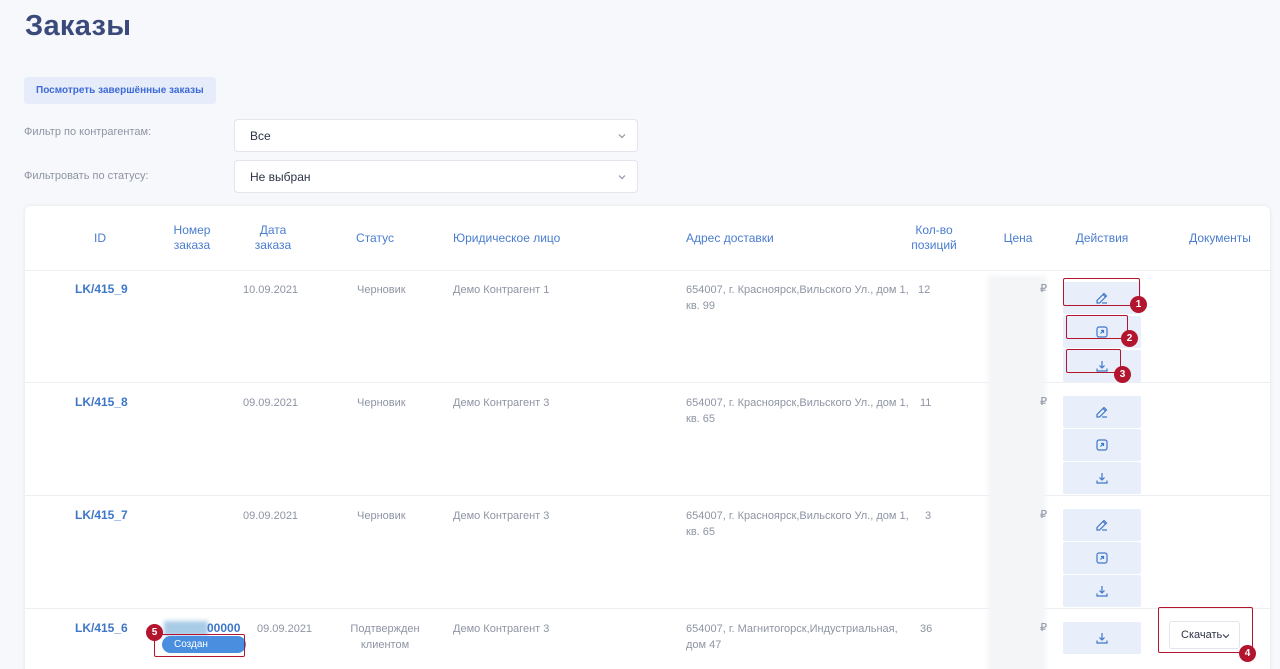 The image size is (1280, 669). Describe the element at coordinates (101, 515) in the screenshot. I see `order-id-link: LK/415_7` at that location.